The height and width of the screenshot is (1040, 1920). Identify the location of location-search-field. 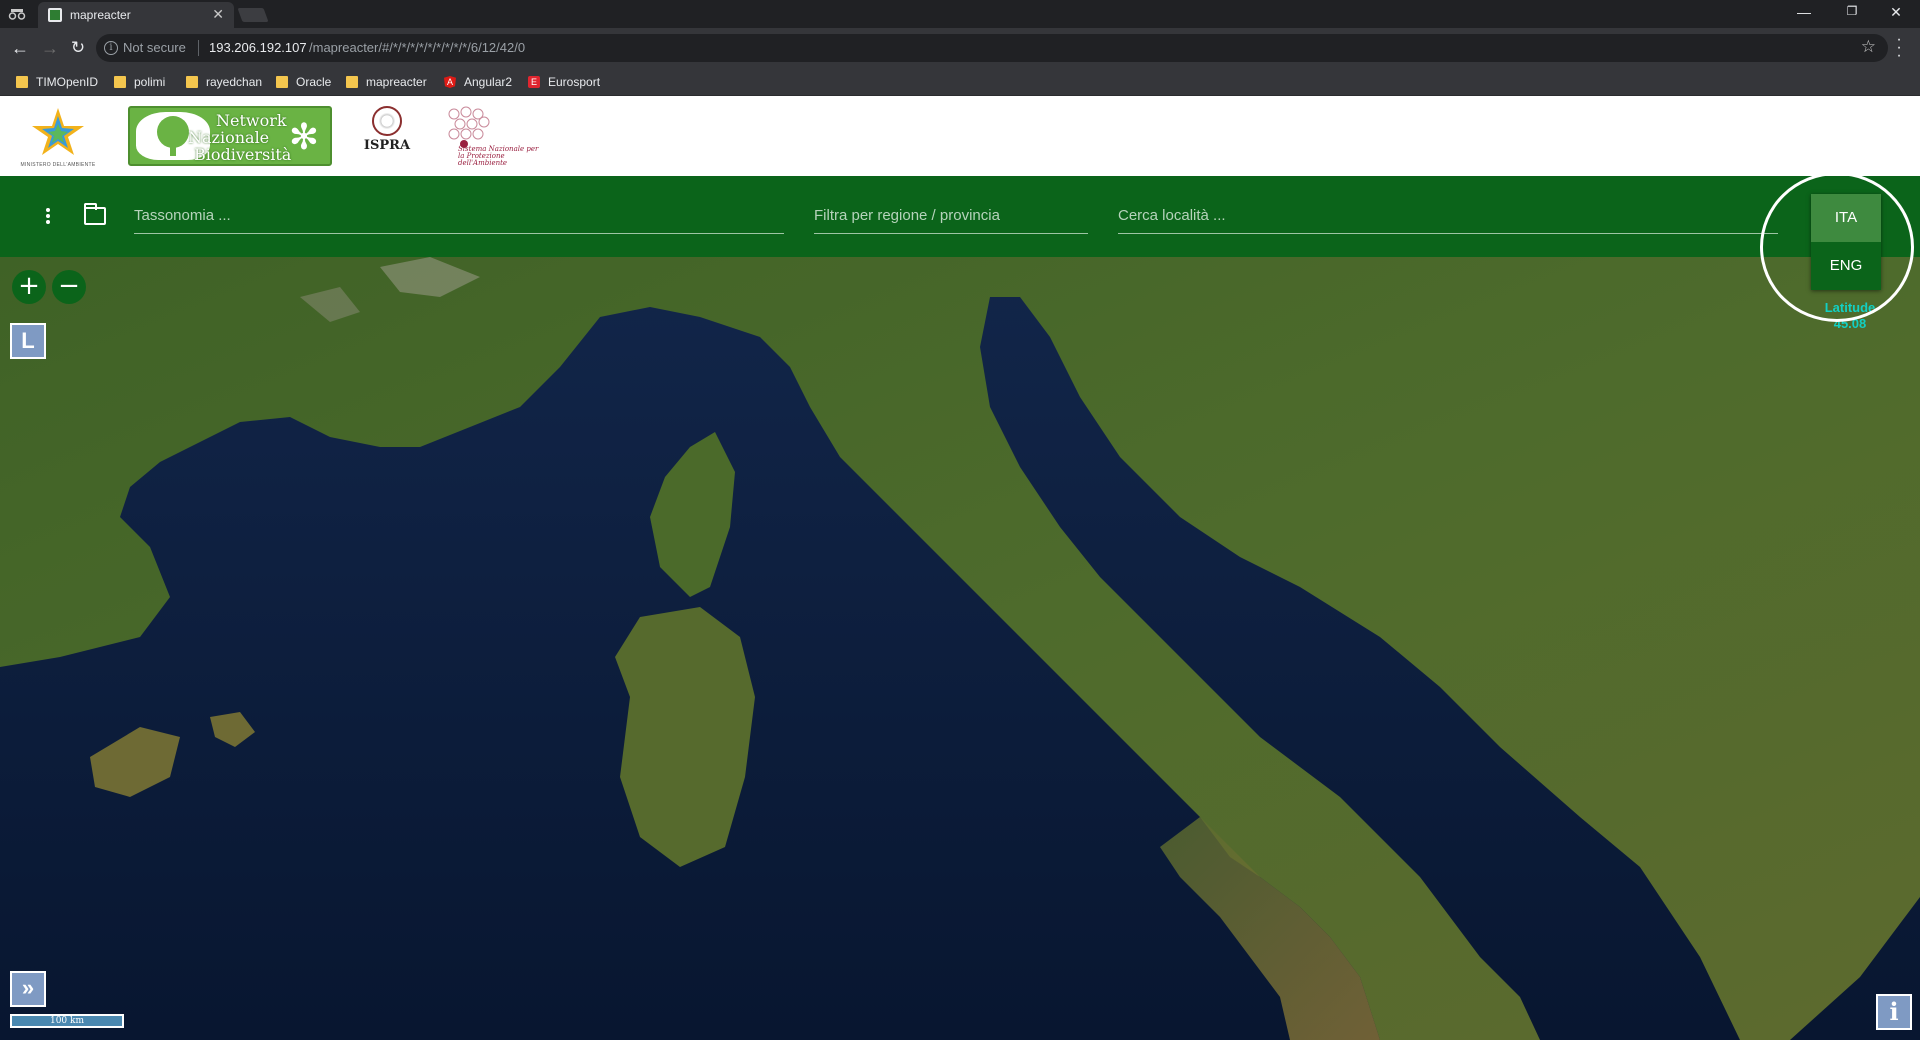
(1448, 216).